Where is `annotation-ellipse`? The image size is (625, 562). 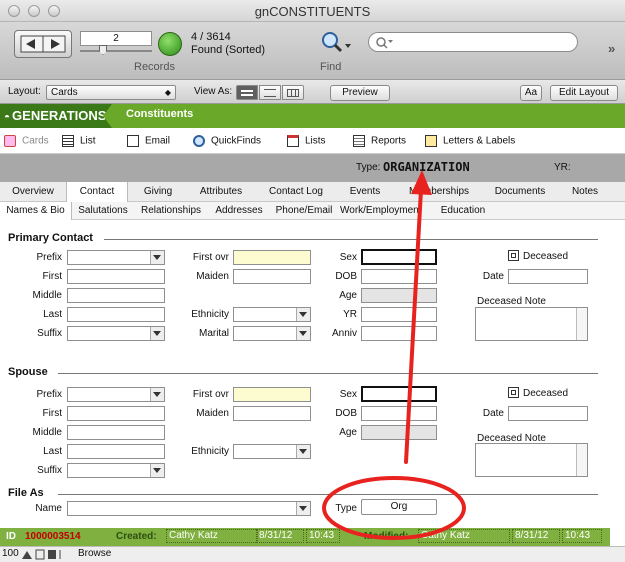
annotation-ellipse is located at coordinates (394, 508).